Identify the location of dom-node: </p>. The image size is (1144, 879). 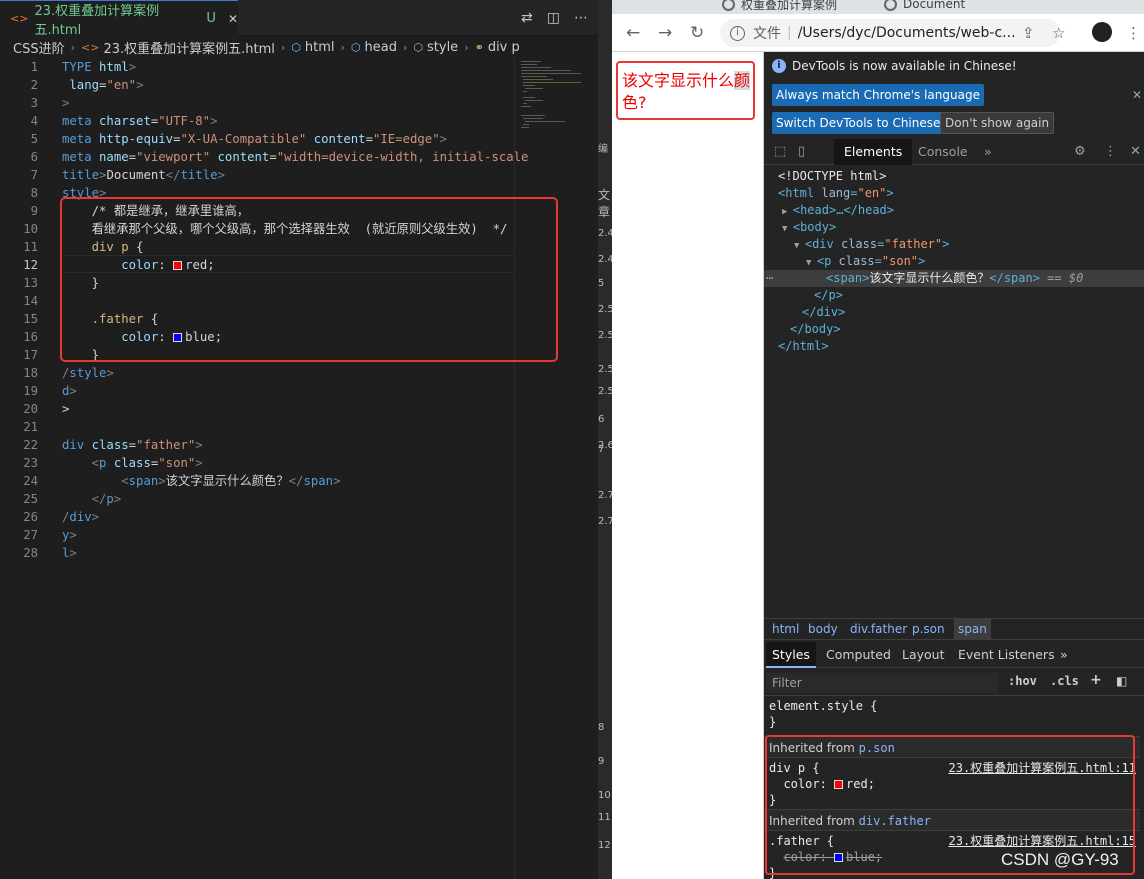
(954, 295).